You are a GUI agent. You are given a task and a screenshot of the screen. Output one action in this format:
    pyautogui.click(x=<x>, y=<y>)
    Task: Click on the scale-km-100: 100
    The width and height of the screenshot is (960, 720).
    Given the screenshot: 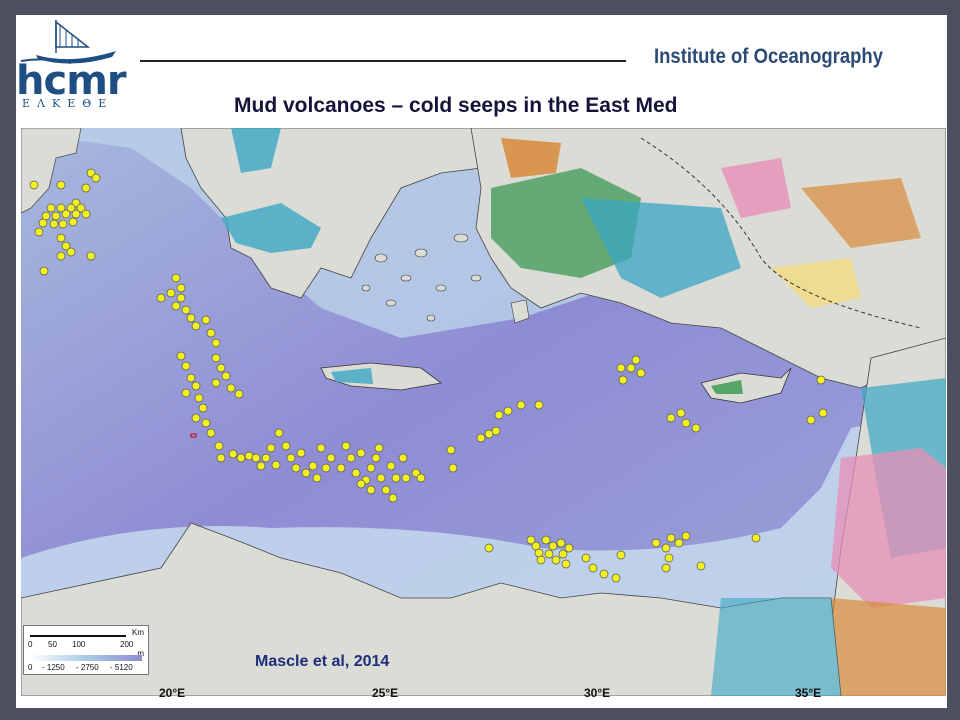 What is the action you would take?
    pyautogui.click(x=79, y=644)
    